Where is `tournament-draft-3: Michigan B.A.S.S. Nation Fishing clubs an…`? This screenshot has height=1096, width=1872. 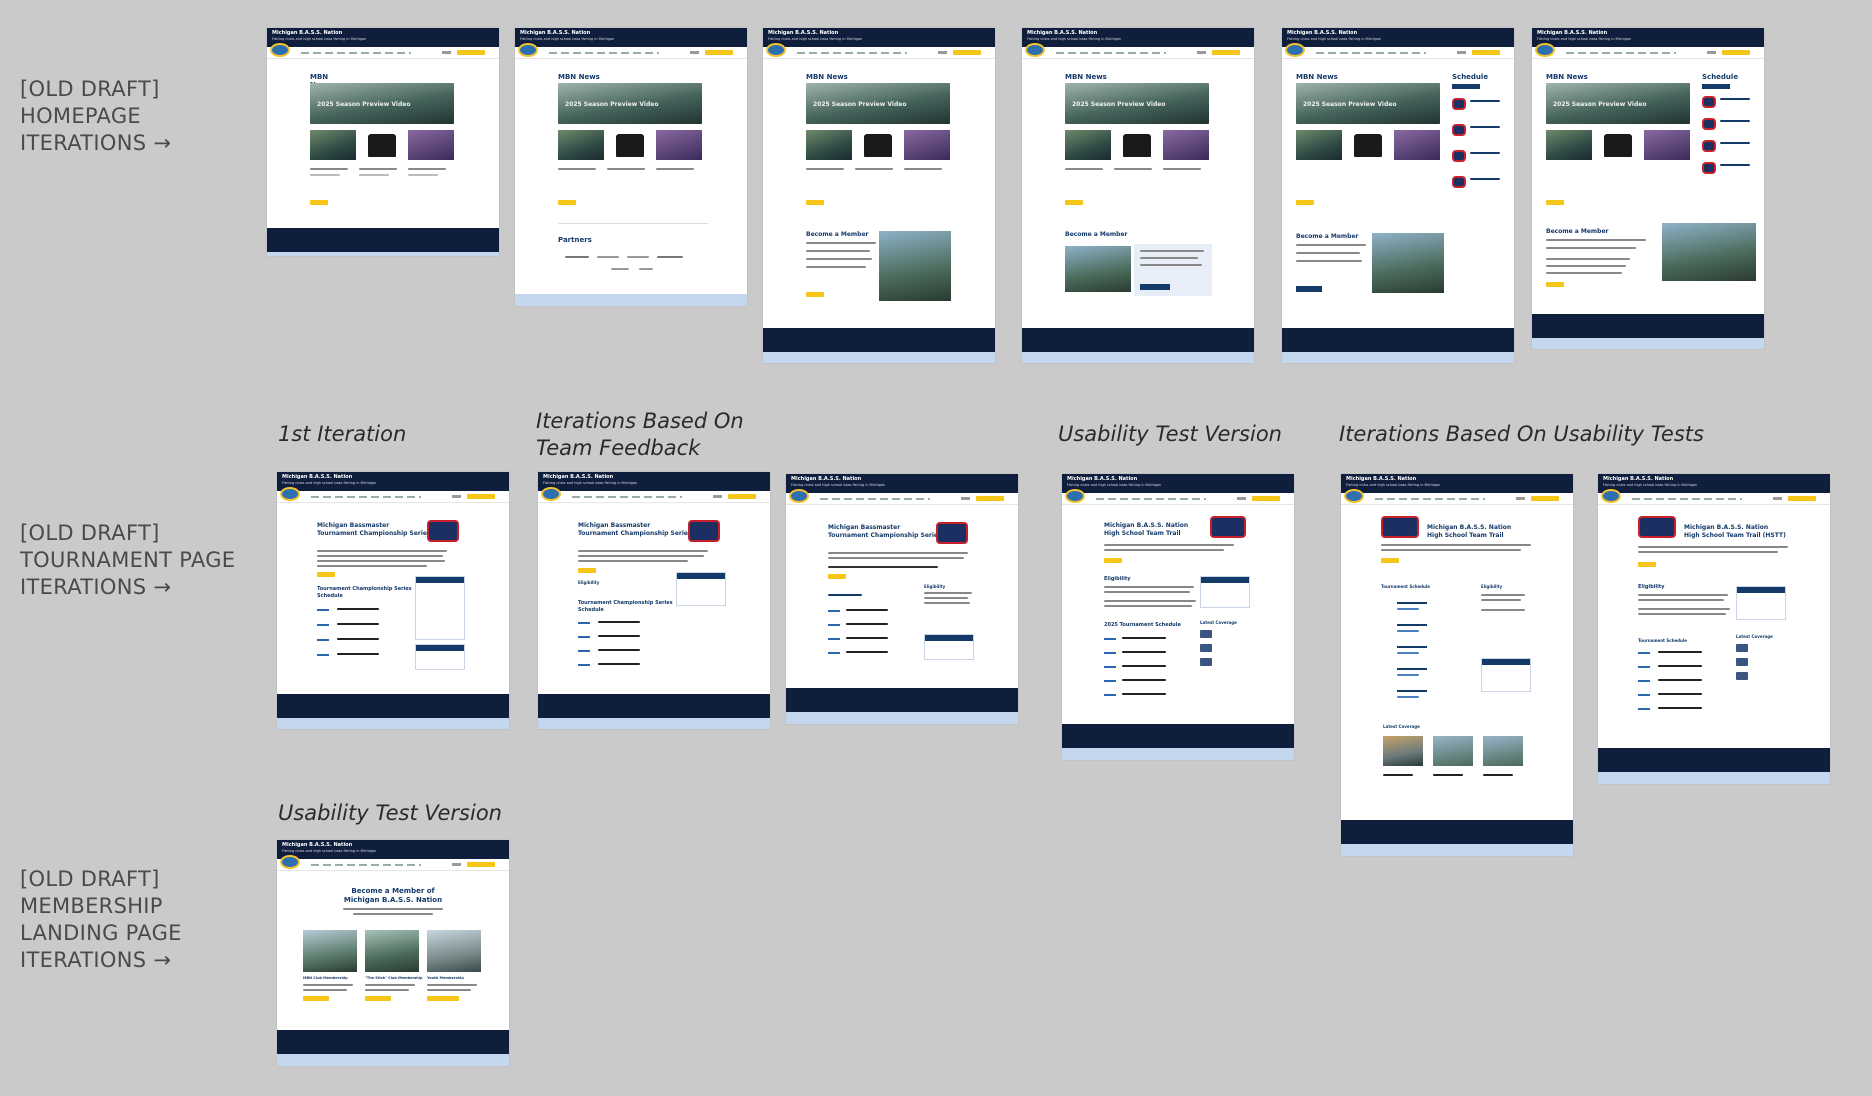 tournament-draft-3: Michigan B.A.S.S. Nation Fishing clubs an… is located at coordinates (902, 599).